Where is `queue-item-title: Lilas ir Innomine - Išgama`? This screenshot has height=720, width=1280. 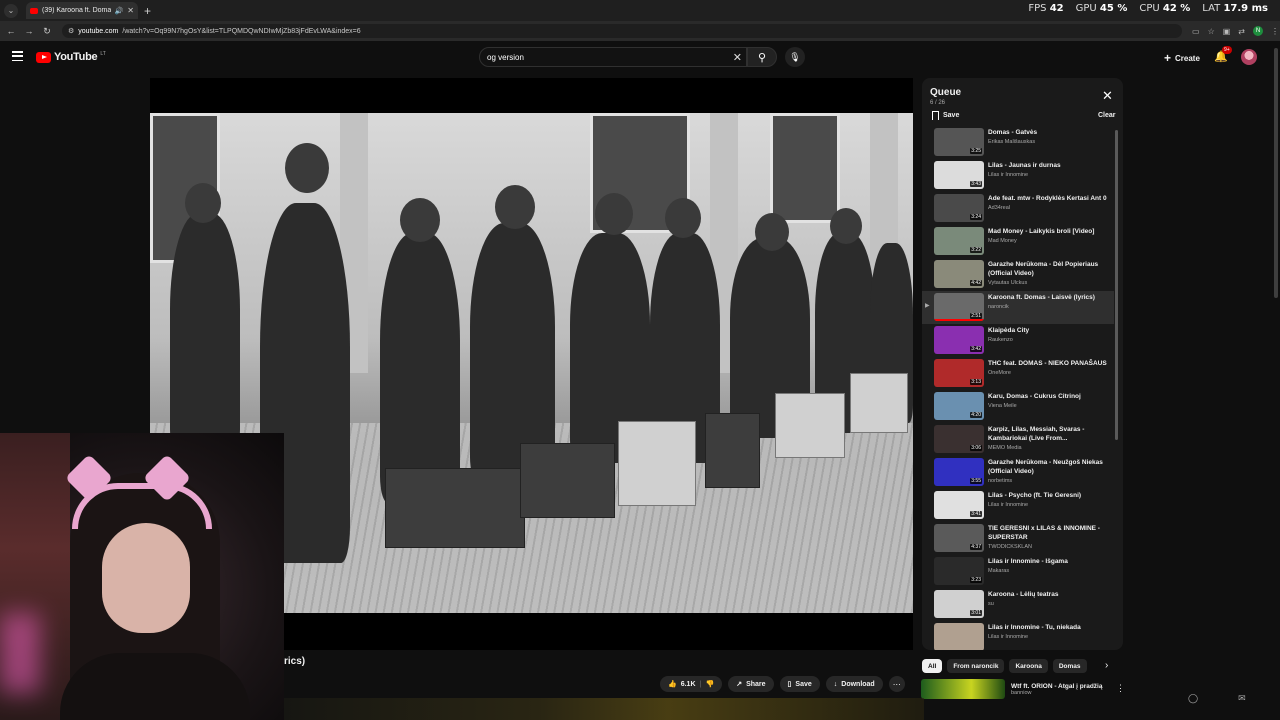 queue-item-title: Lilas ir Innomine - Išgama is located at coordinates (1050, 561).